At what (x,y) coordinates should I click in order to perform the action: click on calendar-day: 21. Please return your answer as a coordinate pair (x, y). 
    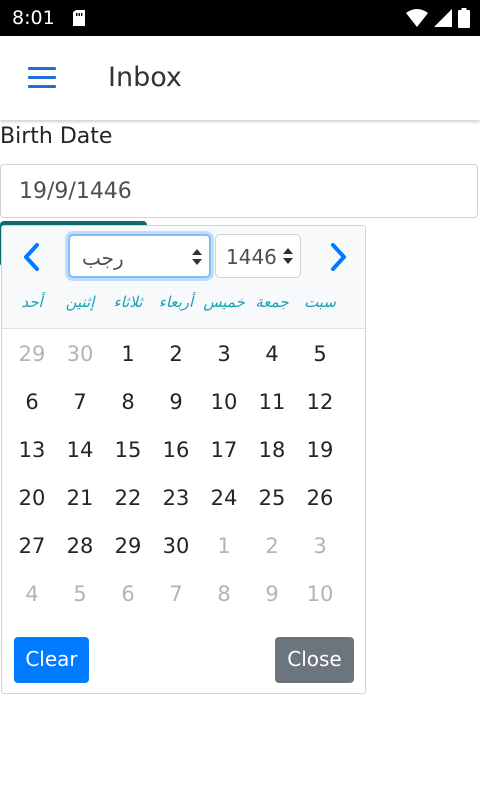
    Looking at the image, I should click on (80, 498).